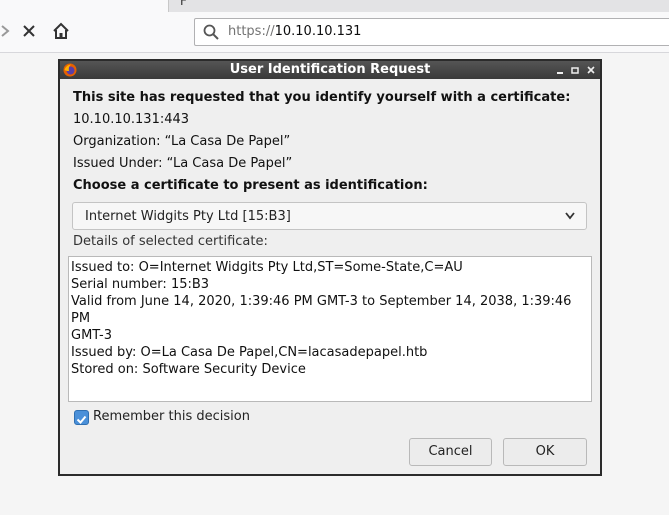 The height and width of the screenshot is (515, 669). I want to click on tab-strip: F, so click(334, 6).